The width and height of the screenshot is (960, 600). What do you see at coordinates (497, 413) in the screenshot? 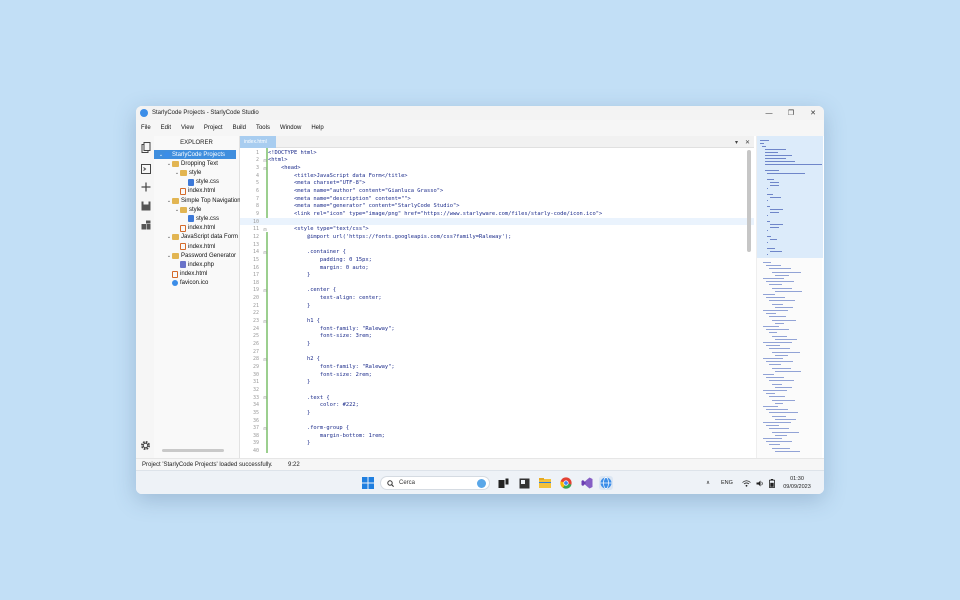
I see `code-line: 35 }` at bounding box center [497, 413].